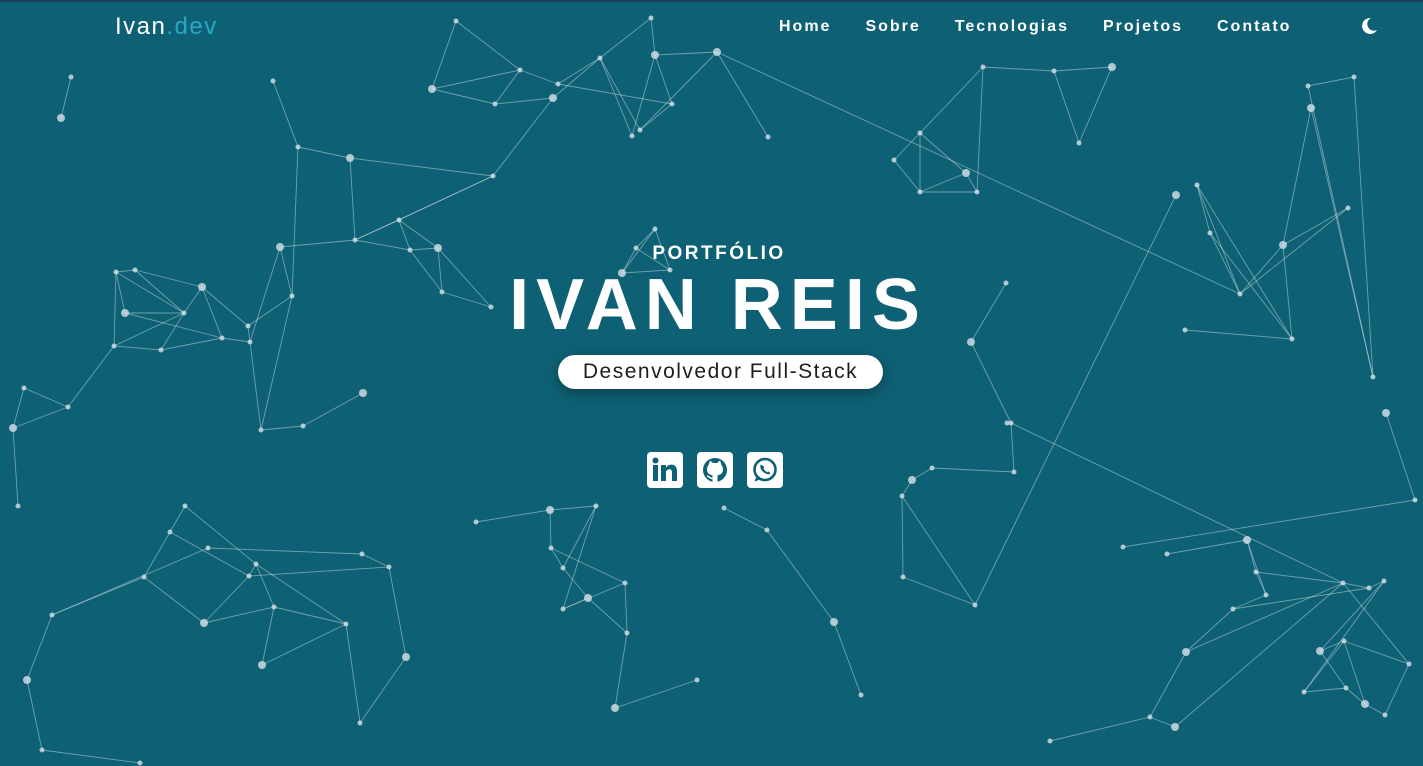  I want to click on nav-link-tecnologias: Tecnologias, so click(1012, 27).